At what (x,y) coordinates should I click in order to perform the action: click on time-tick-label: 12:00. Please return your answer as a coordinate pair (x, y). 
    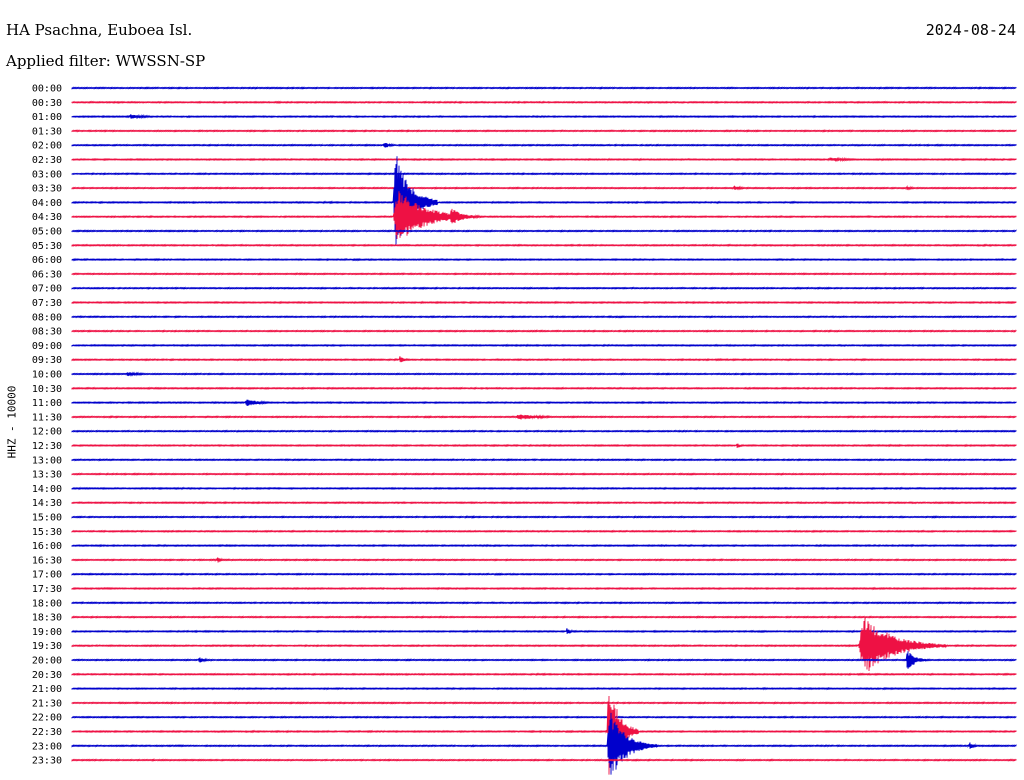
    Looking at the image, I should click on (47, 432).